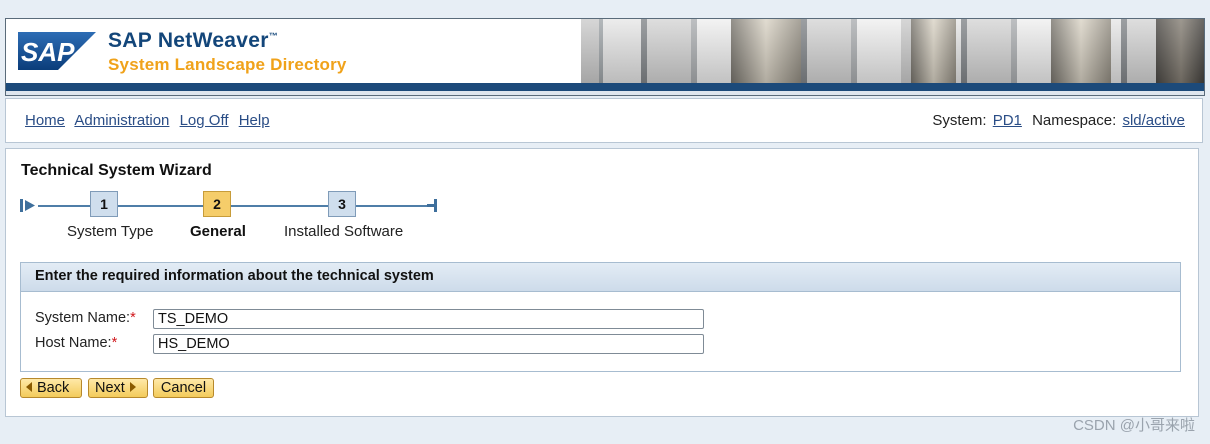 Image resolution: width=1210 pixels, height=444 pixels. Describe the element at coordinates (110, 231) in the screenshot. I see `step-1-label: System Type` at that location.